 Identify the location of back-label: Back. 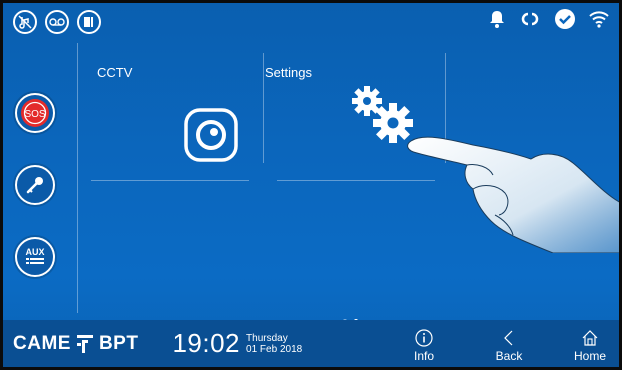
(509, 356).